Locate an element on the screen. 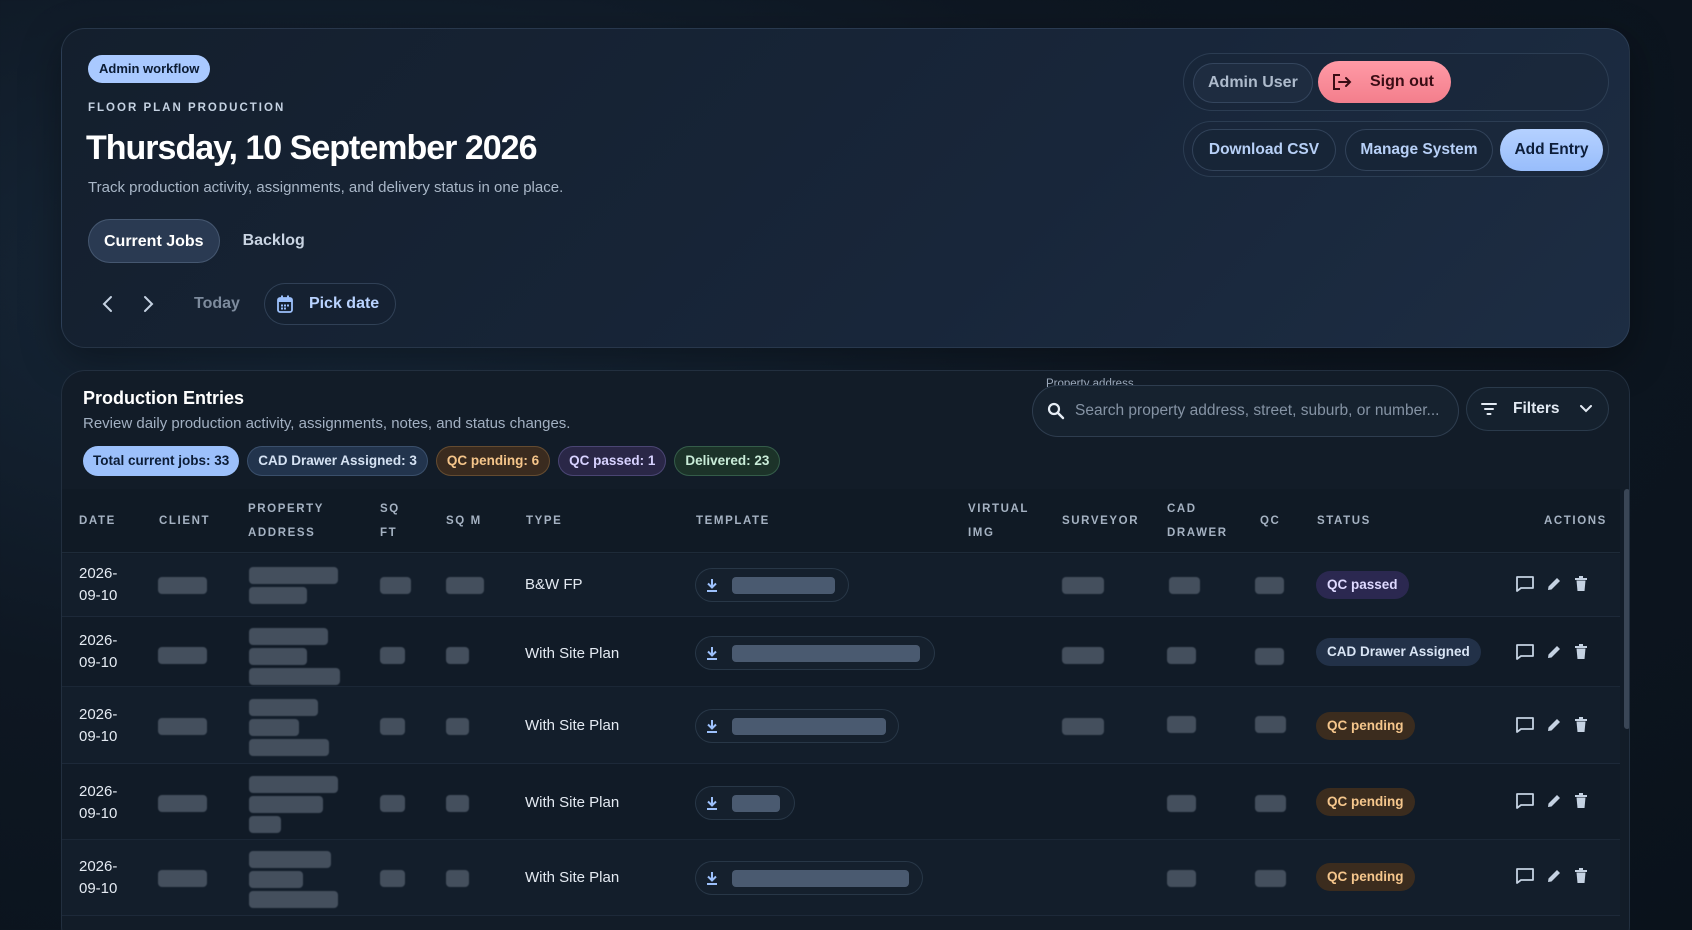 Image resolution: width=1692 pixels, height=930 pixels. col-drawer: DRAWER is located at coordinates (1197, 533).